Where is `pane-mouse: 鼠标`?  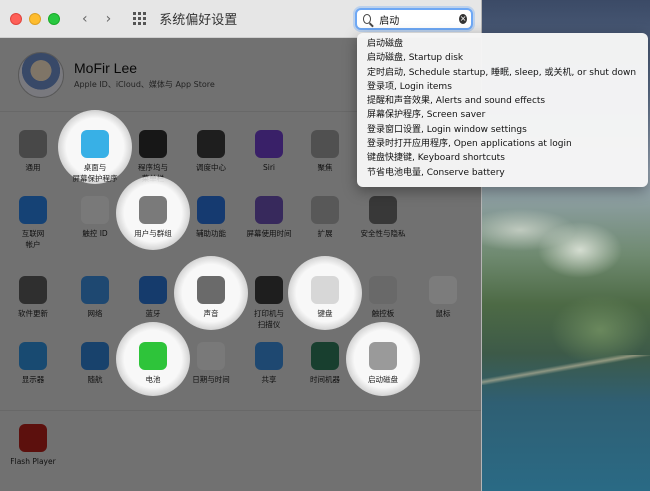 pane-mouse: 鼠标 is located at coordinates (443, 297).